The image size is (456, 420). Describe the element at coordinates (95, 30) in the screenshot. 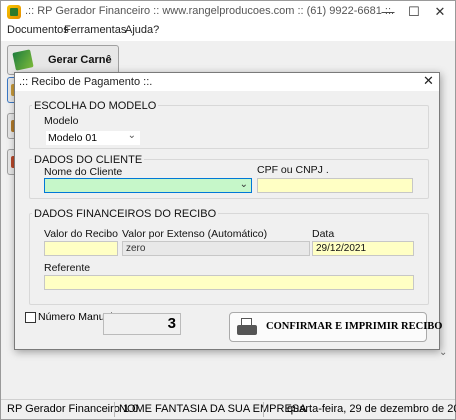

I see `menu-ferramentas: Ferramentas` at that location.